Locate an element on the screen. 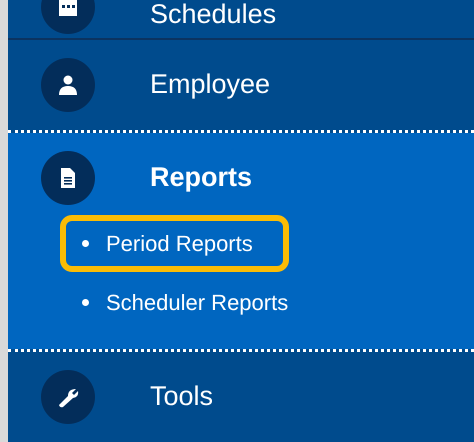 Image resolution: width=474 pixels, height=442 pixels. menu-item: Schedules is located at coordinates (241, 20).